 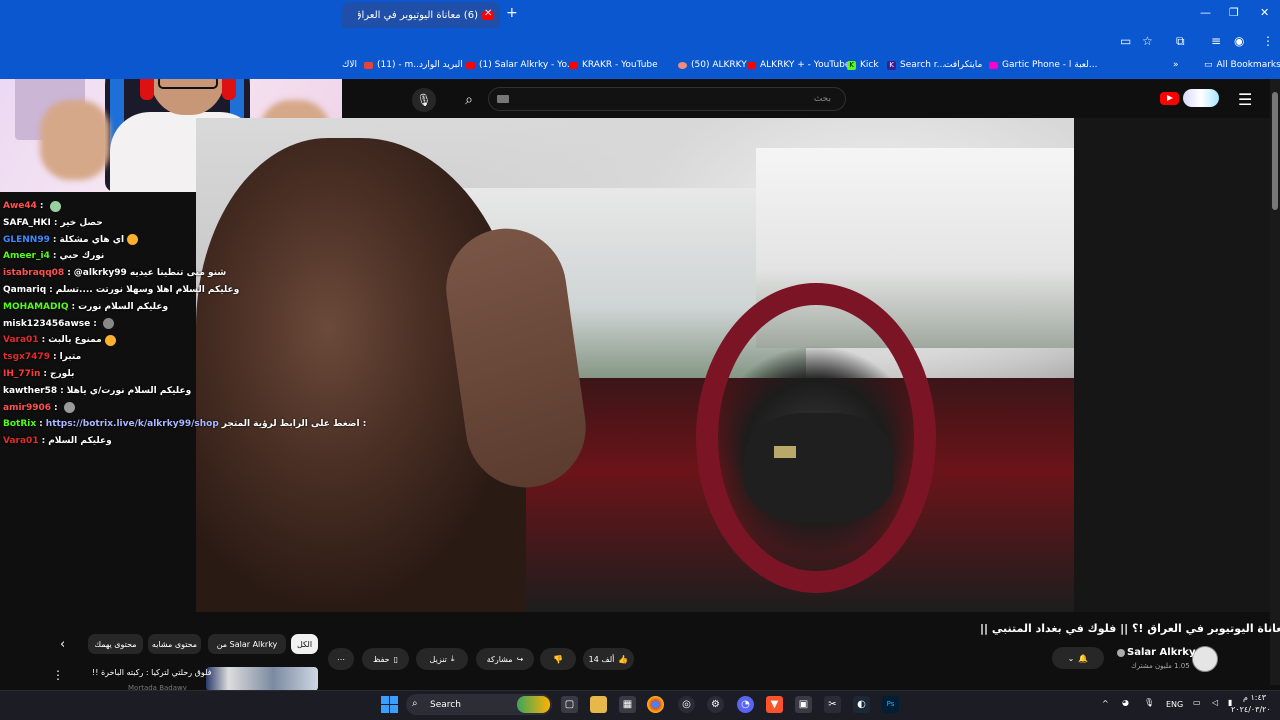 I want to click on bookmark-label: الاك, so click(x=350, y=65).